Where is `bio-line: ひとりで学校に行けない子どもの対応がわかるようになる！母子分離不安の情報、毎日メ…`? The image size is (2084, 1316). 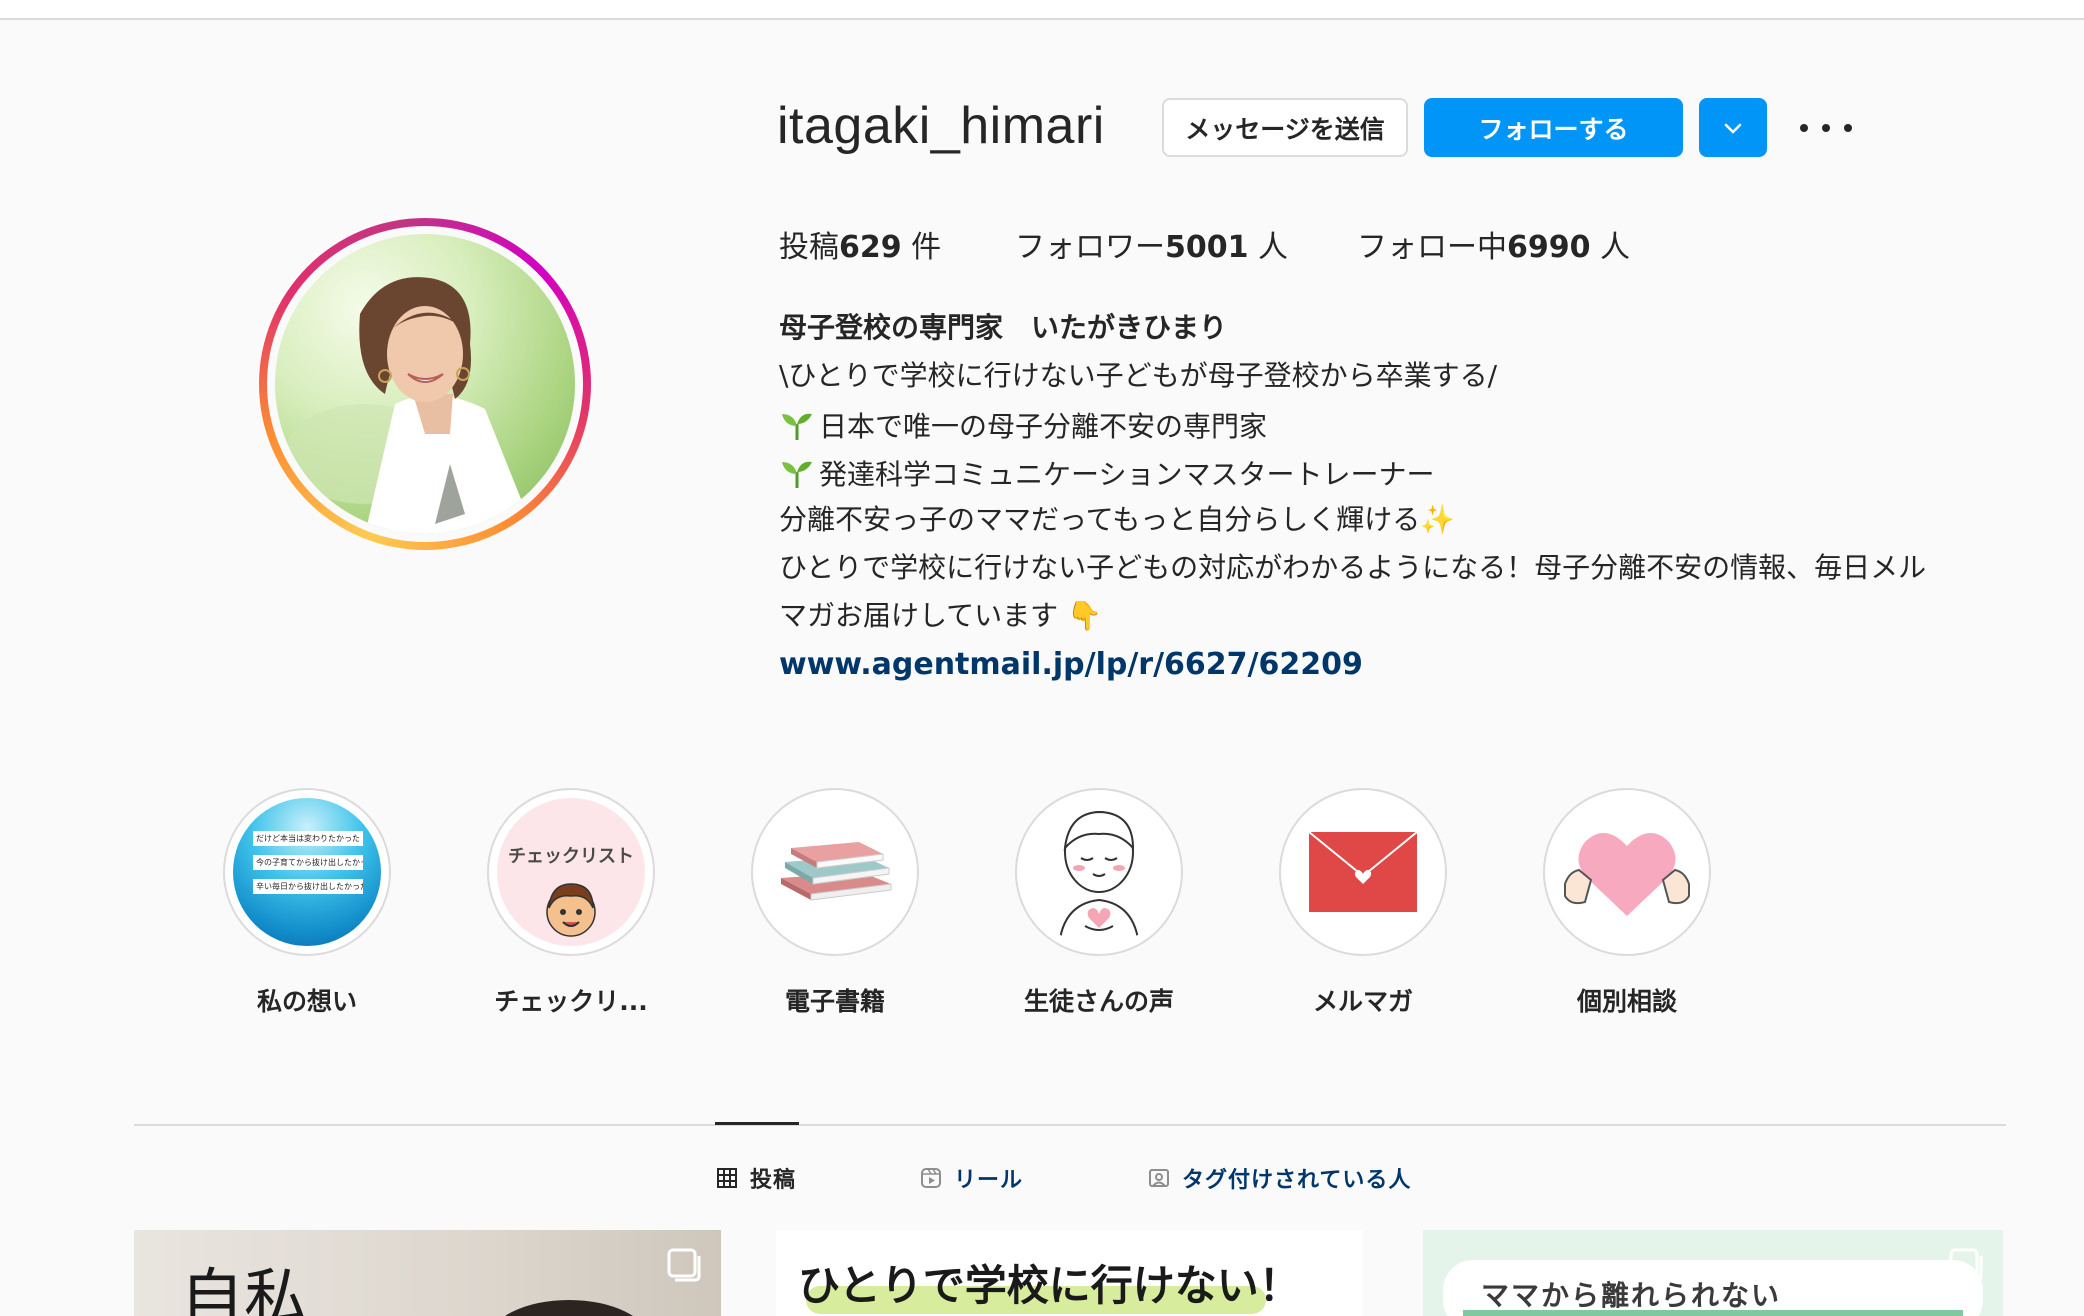 bio-line: ひとりで学校に行けない子どもの対応がわかるようになる！母子分離不安の情報、毎日メ… is located at coordinates (1353, 567).